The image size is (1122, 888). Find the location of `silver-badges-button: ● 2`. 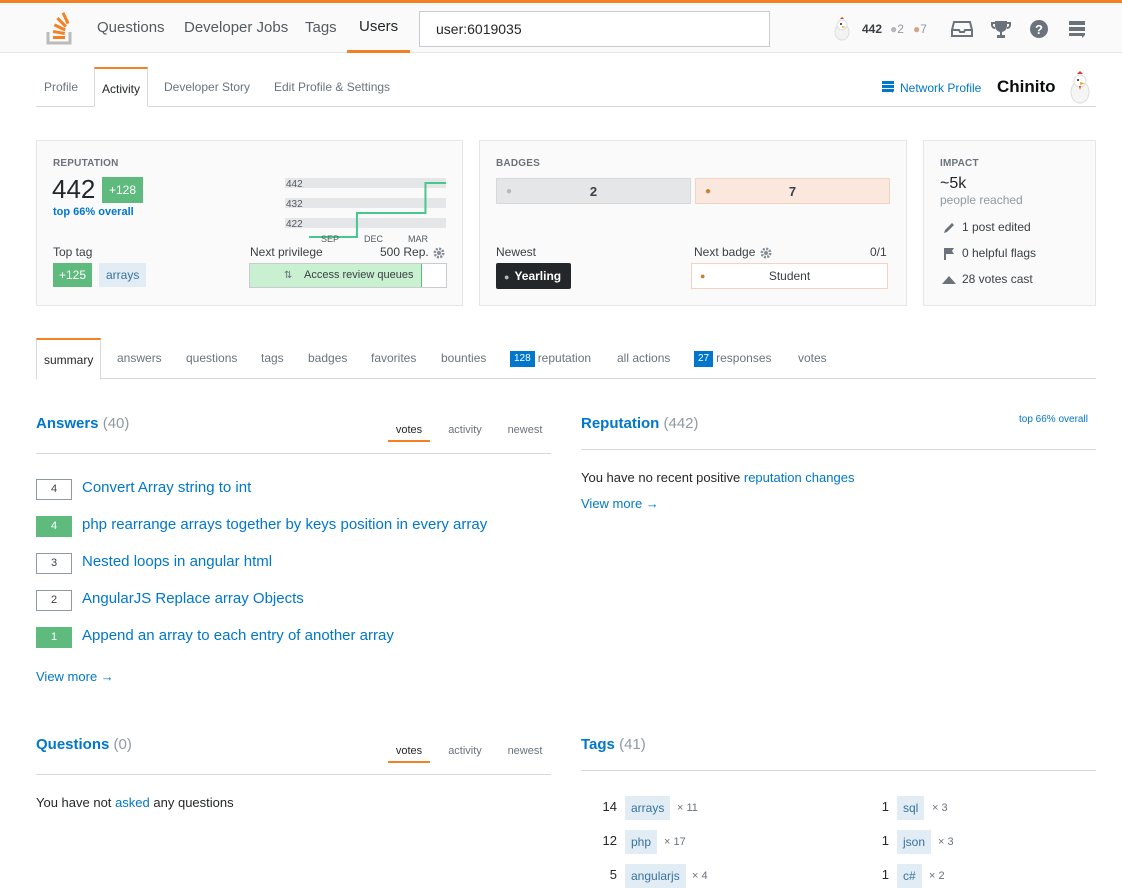

silver-badges-button: ● 2 is located at coordinates (593, 191).